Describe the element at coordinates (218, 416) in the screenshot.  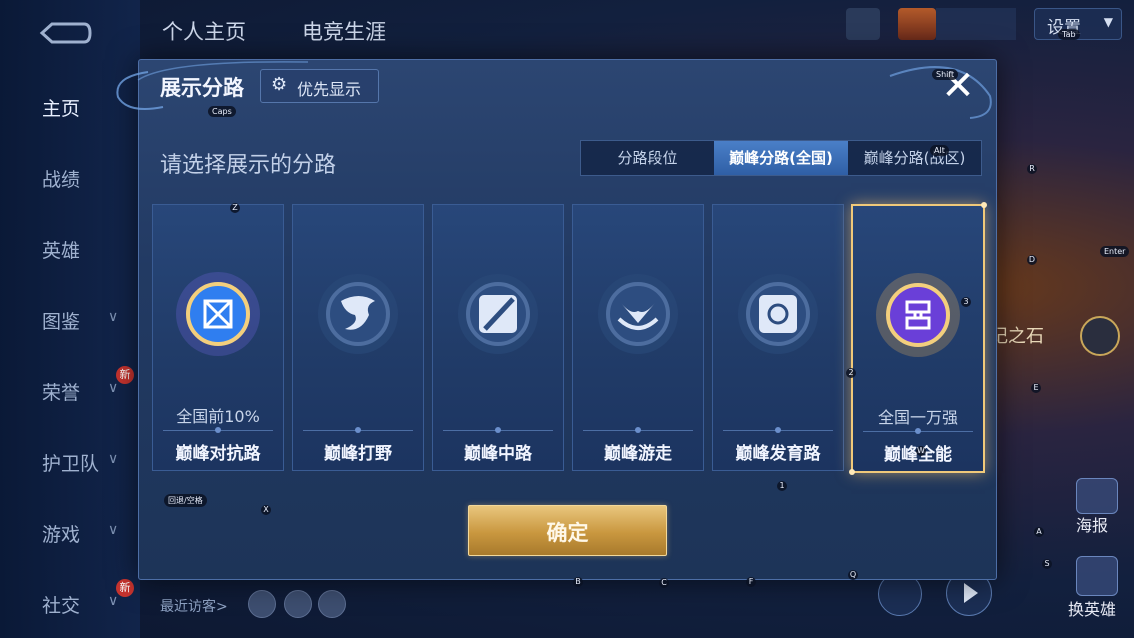
I see `lane-rank-text: 全国前10%` at that location.